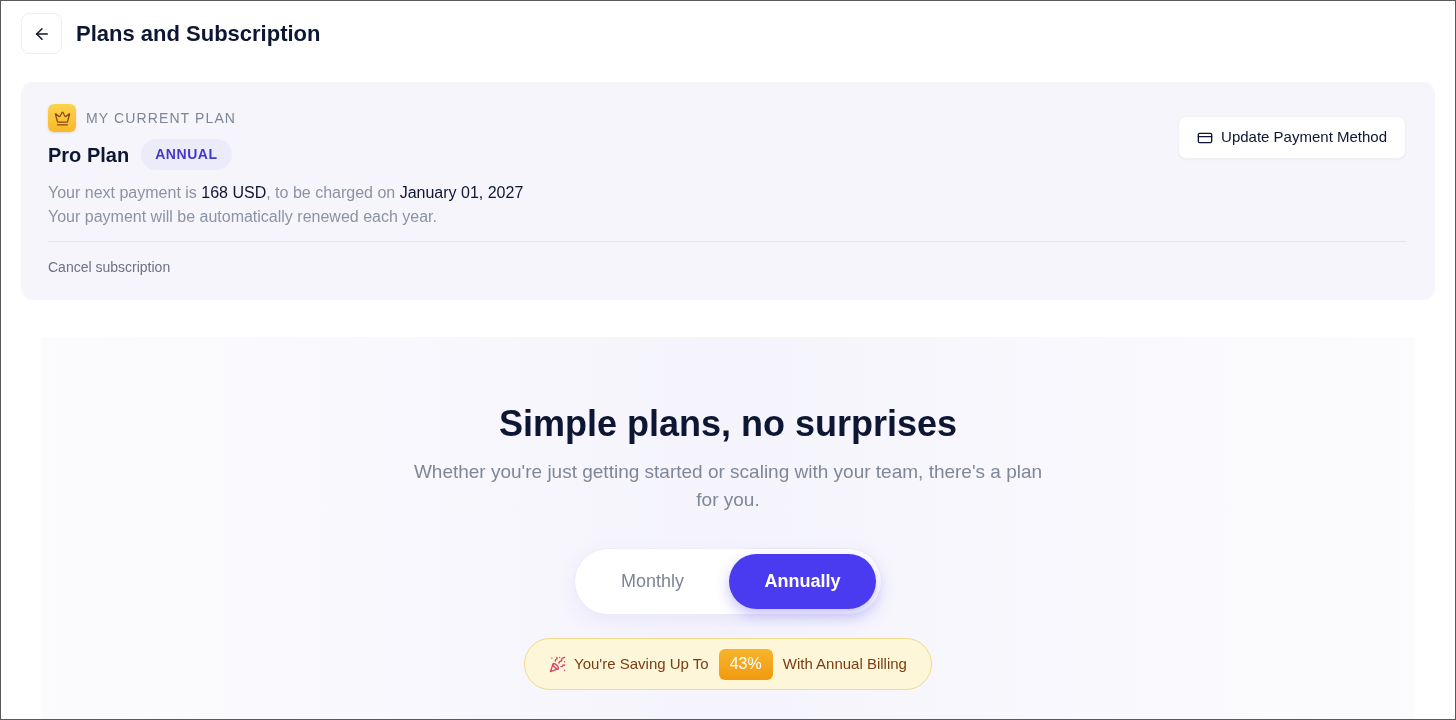 The height and width of the screenshot is (720, 1456). What do you see at coordinates (109, 267) in the screenshot?
I see `cancel-subscription-link: Cancel subscription` at bounding box center [109, 267].